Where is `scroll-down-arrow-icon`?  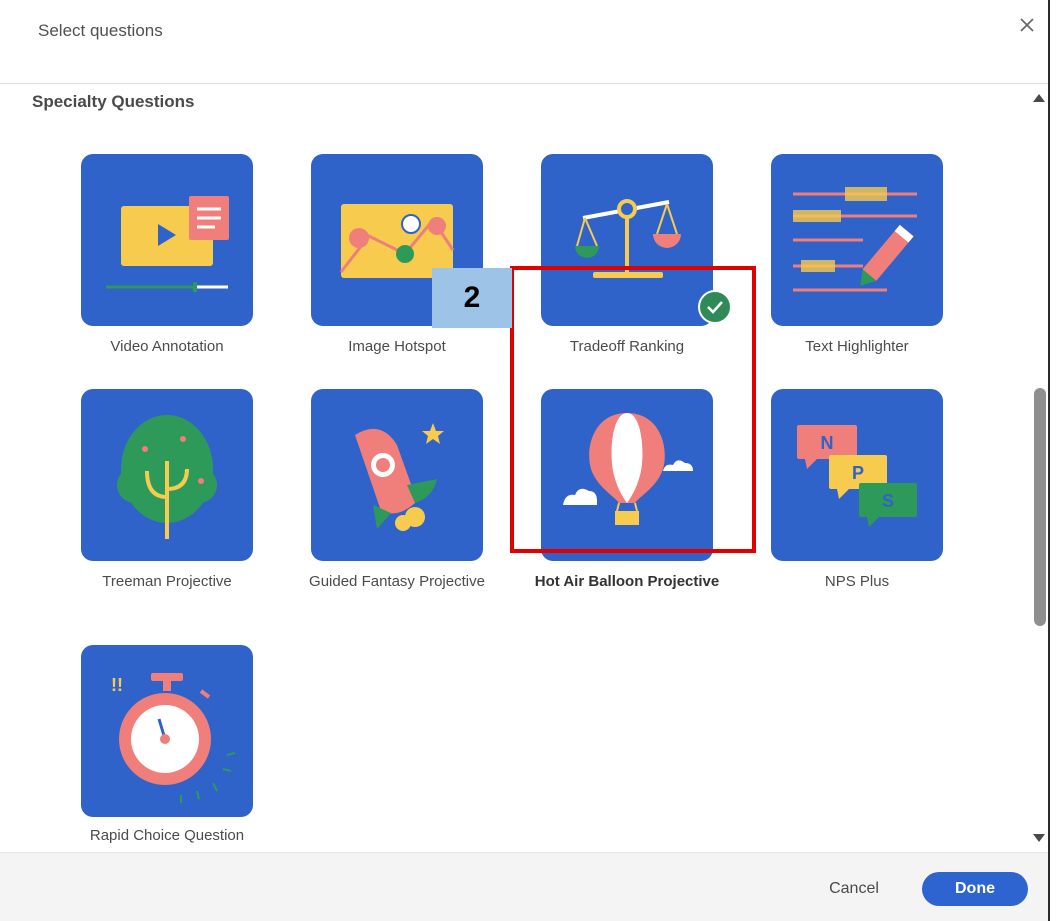
scroll-down-arrow-icon is located at coordinates (1039, 838).